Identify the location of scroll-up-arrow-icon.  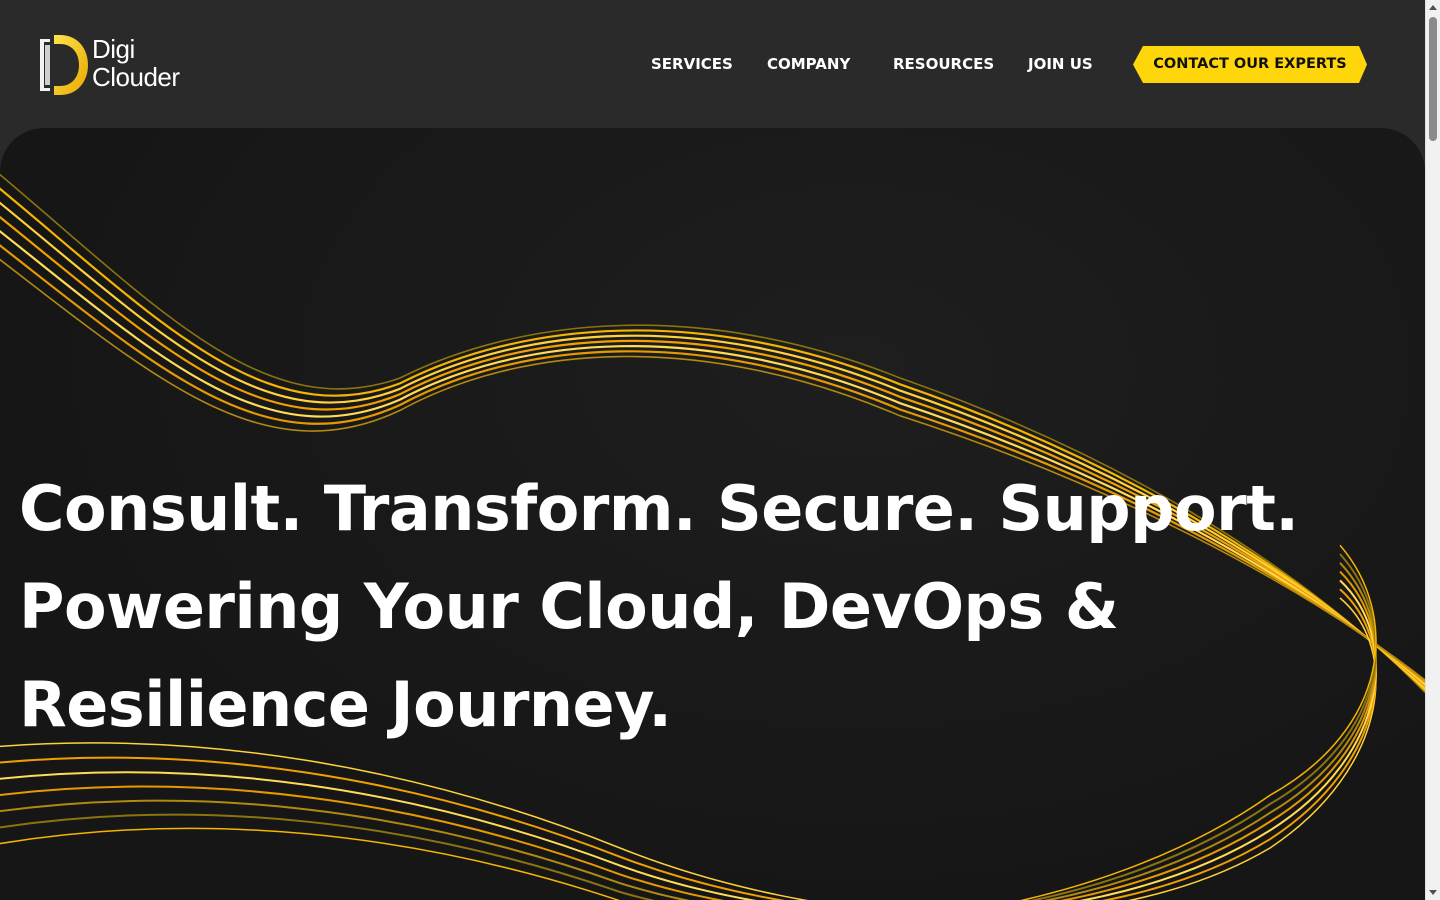
(1433, 7).